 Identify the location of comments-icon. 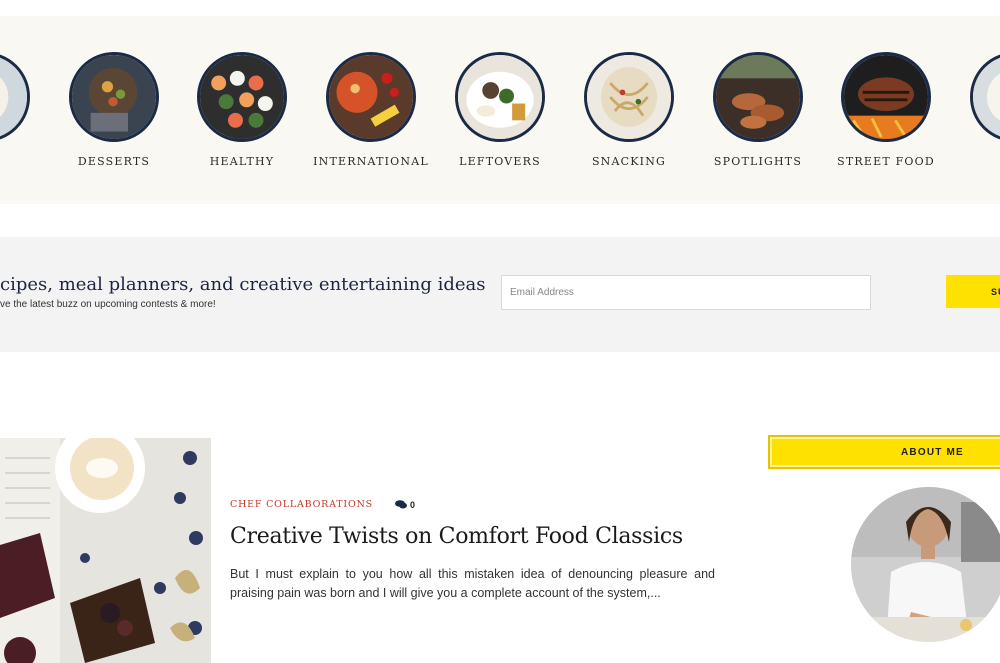
(400, 504).